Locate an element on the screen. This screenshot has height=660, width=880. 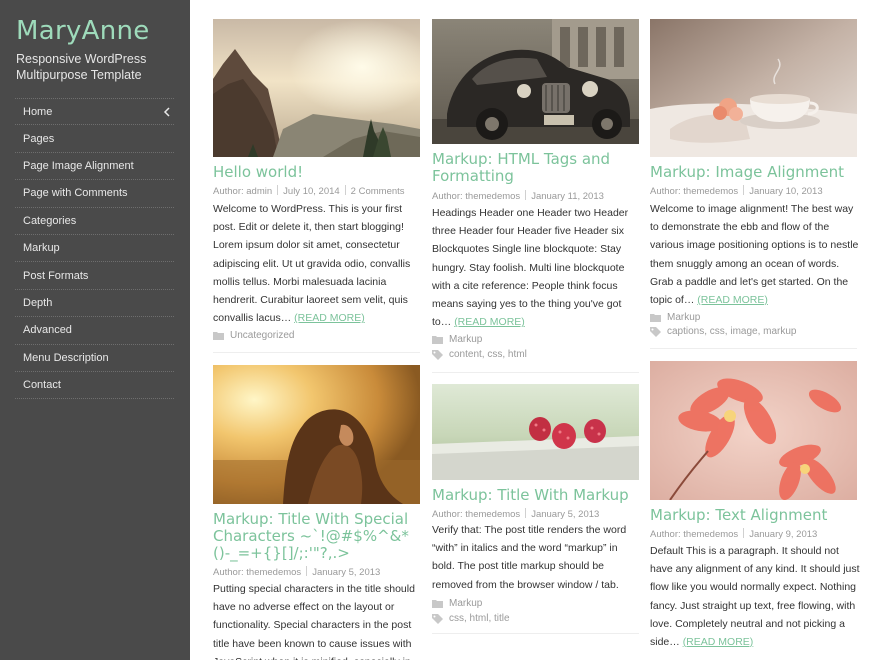
post-tags-list: captions, css, image, markup is located at coordinates (732, 331).